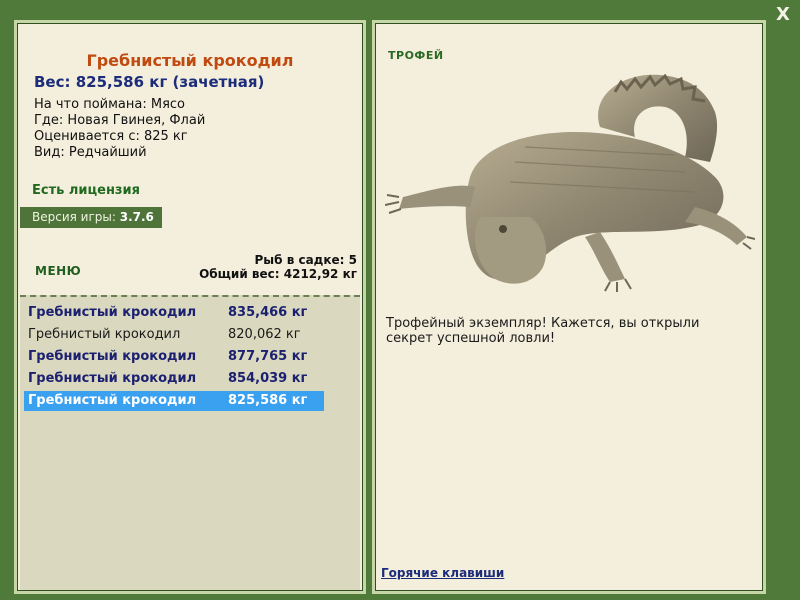 The height and width of the screenshot is (600, 800). I want to click on fish-count: Рыб в садке: 5, so click(306, 260).